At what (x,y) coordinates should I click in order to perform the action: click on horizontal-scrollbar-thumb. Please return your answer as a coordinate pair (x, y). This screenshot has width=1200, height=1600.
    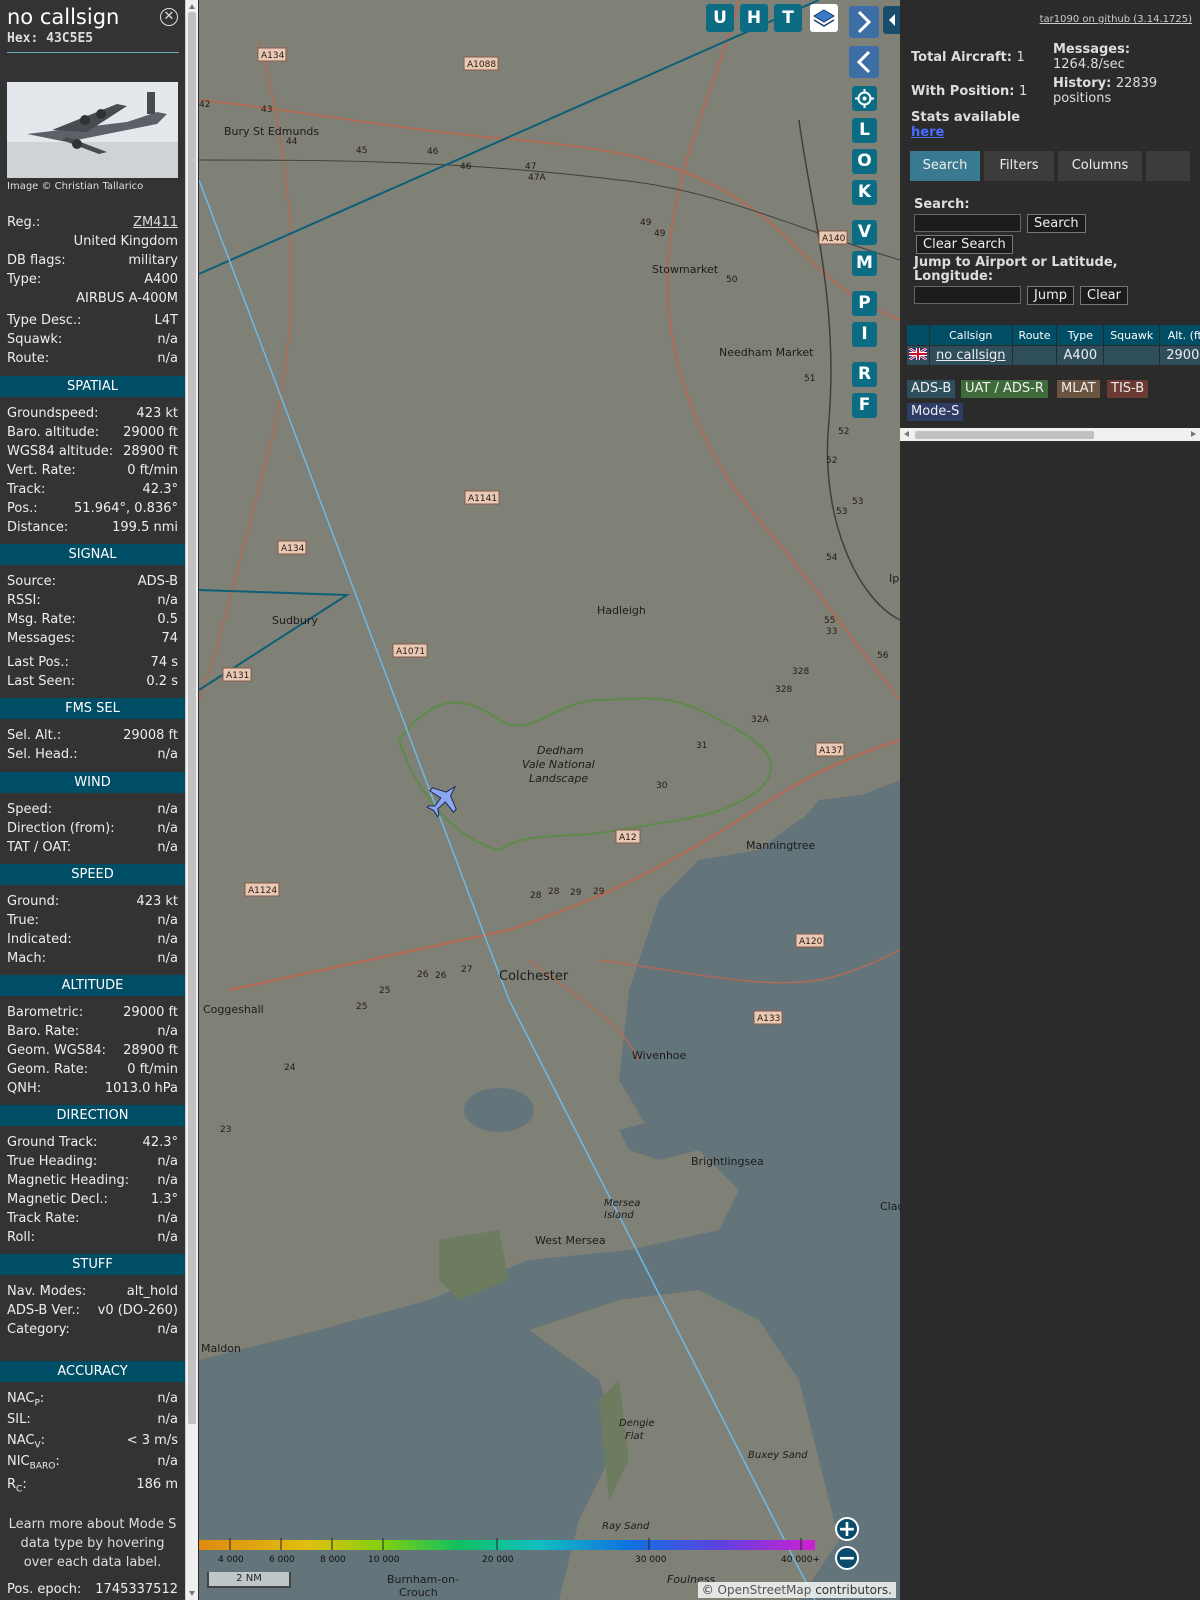
    Looking at the image, I should click on (1004, 435).